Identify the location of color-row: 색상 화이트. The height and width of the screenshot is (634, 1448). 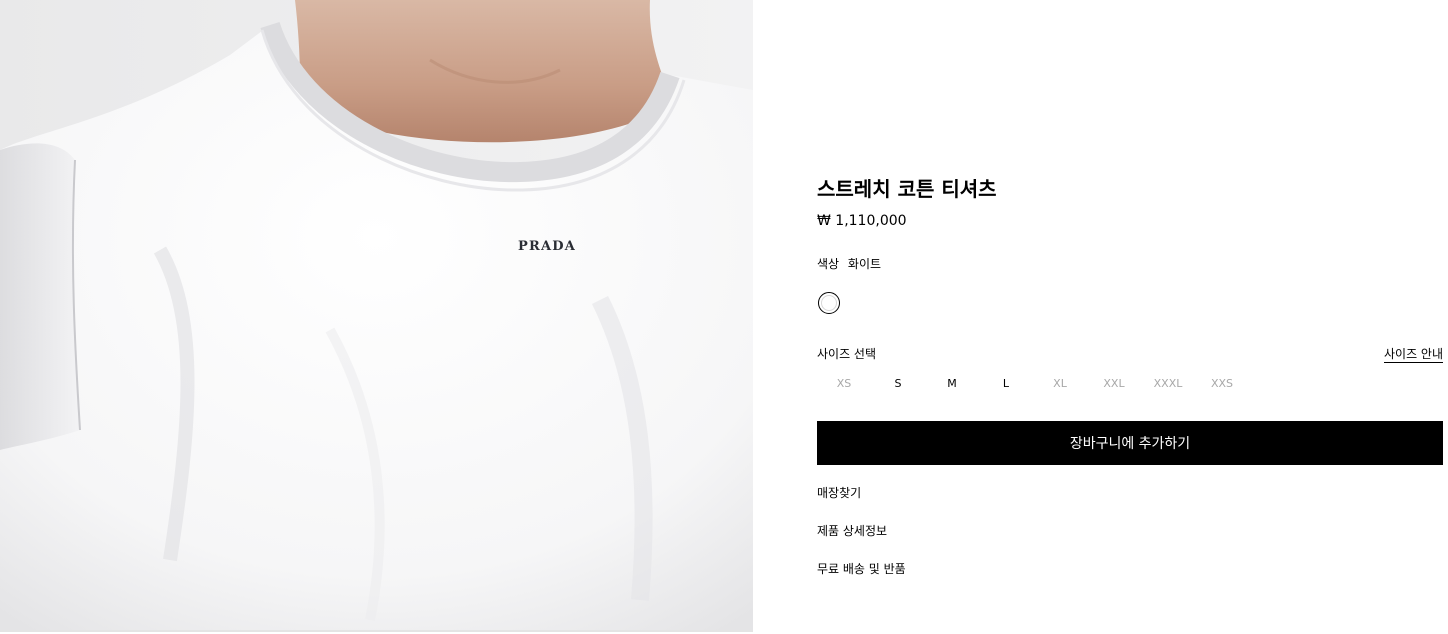
(849, 264).